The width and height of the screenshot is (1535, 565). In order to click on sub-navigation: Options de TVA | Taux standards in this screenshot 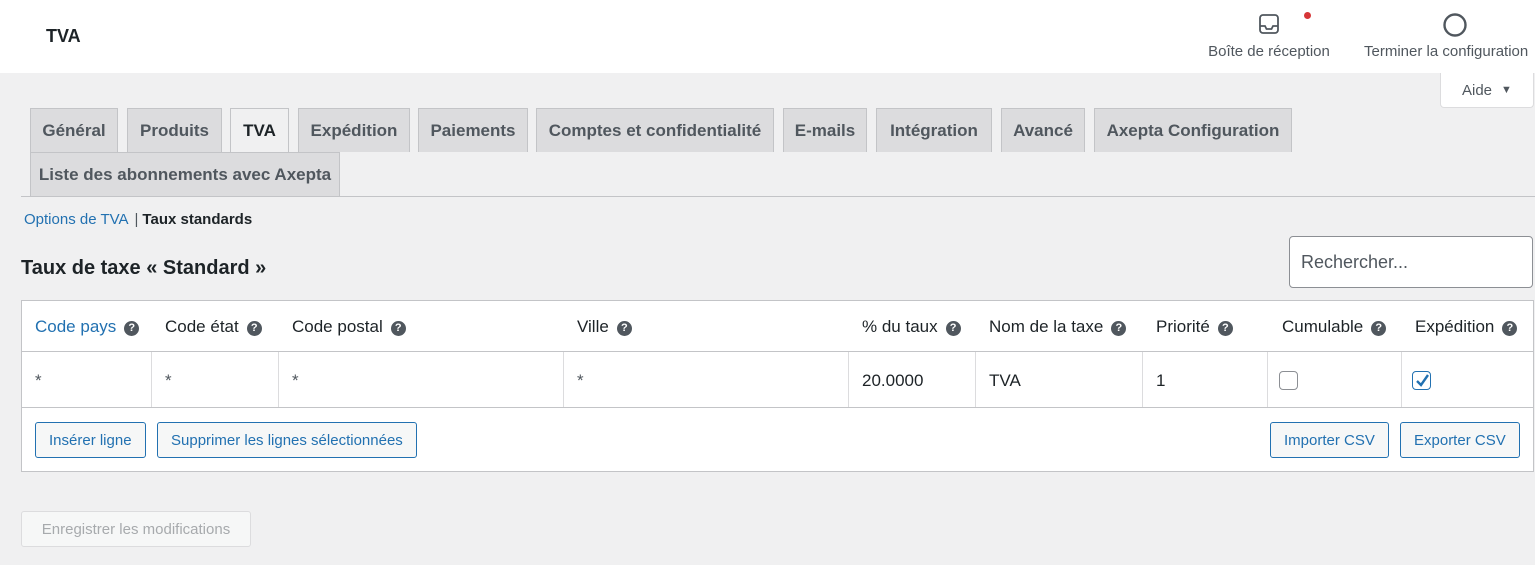, I will do `click(138, 219)`.